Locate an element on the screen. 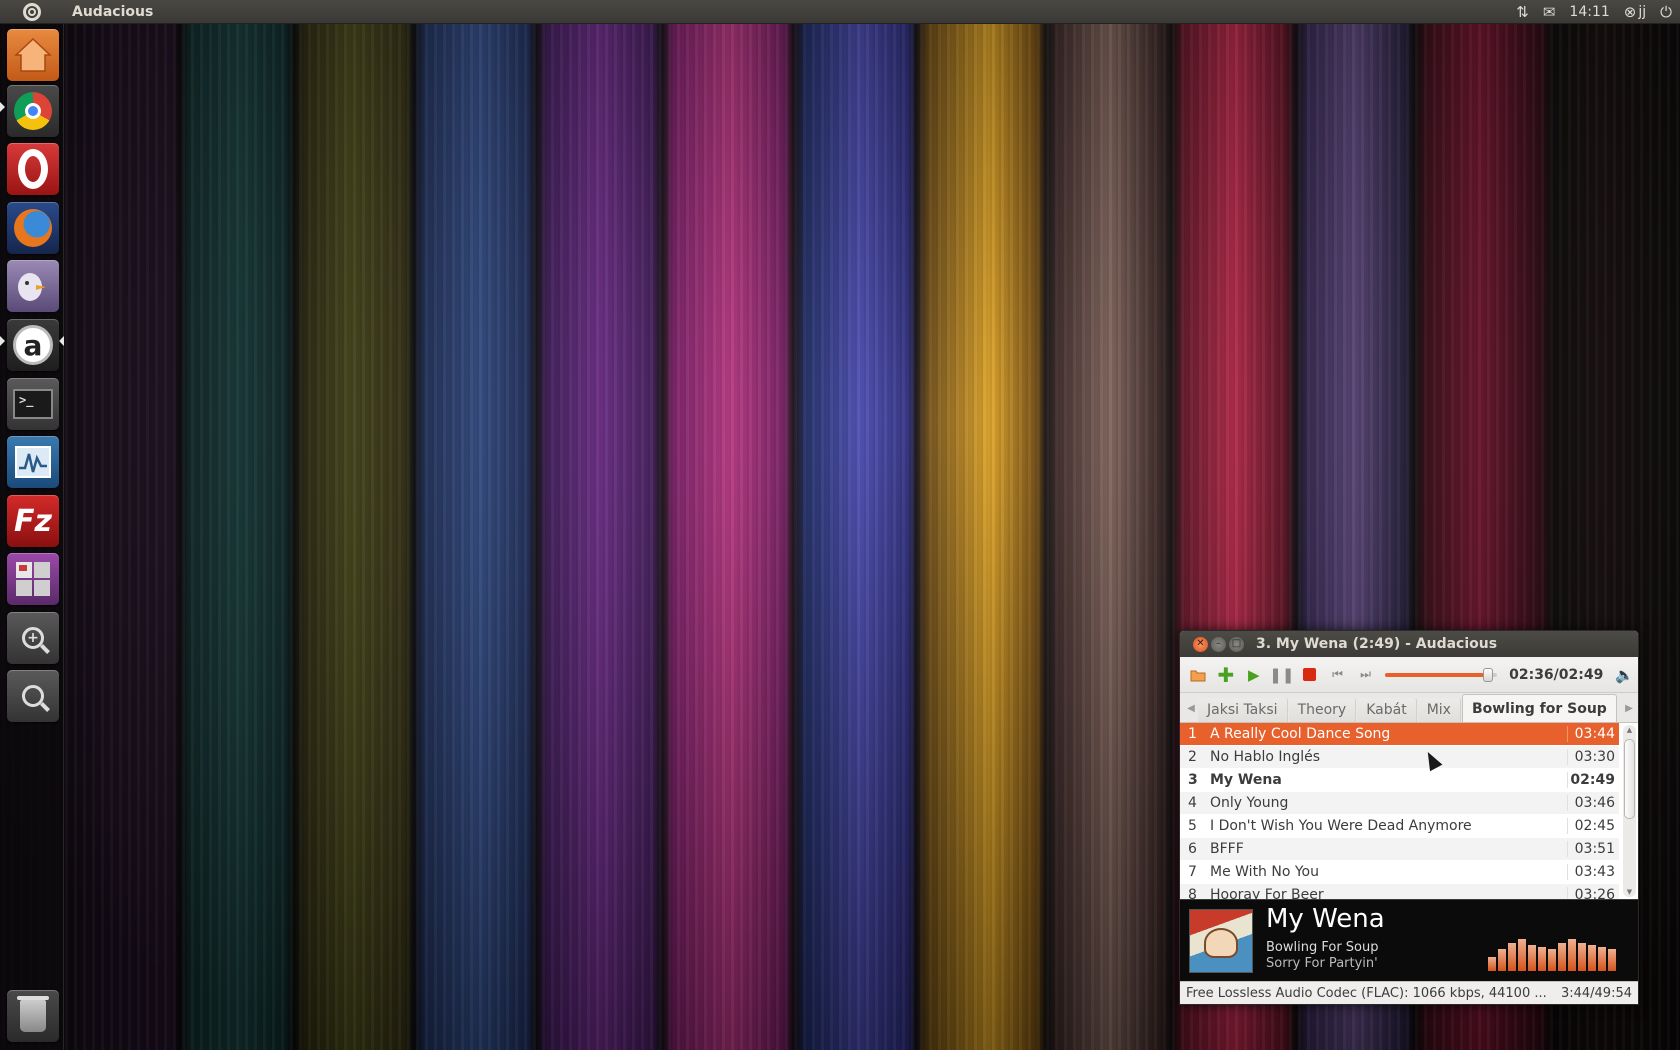 The image size is (1680, 1050). scrollbar-thumb is located at coordinates (1629, 779).